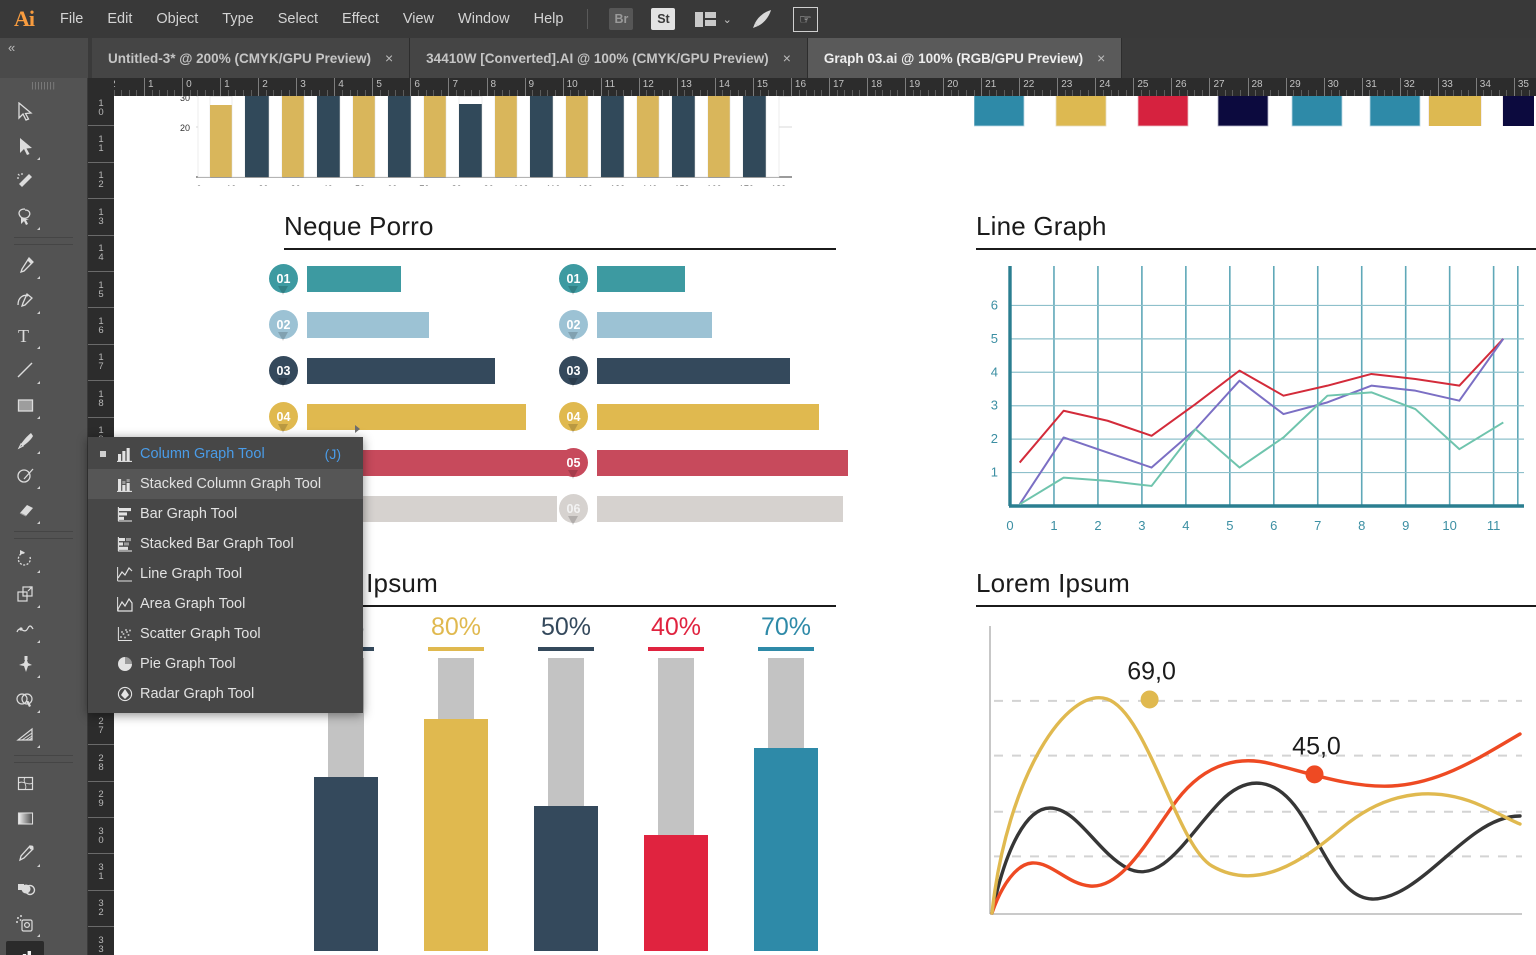  Describe the element at coordinates (25, 664) in the screenshot. I see `free-transform-tool` at that location.